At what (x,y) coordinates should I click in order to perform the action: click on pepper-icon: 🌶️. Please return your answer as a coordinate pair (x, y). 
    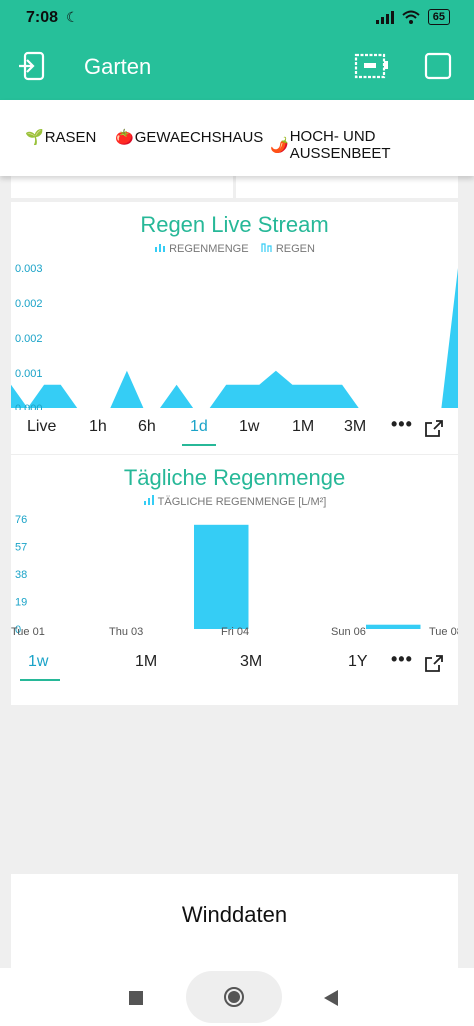
    Looking at the image, I should click on (279, 145).